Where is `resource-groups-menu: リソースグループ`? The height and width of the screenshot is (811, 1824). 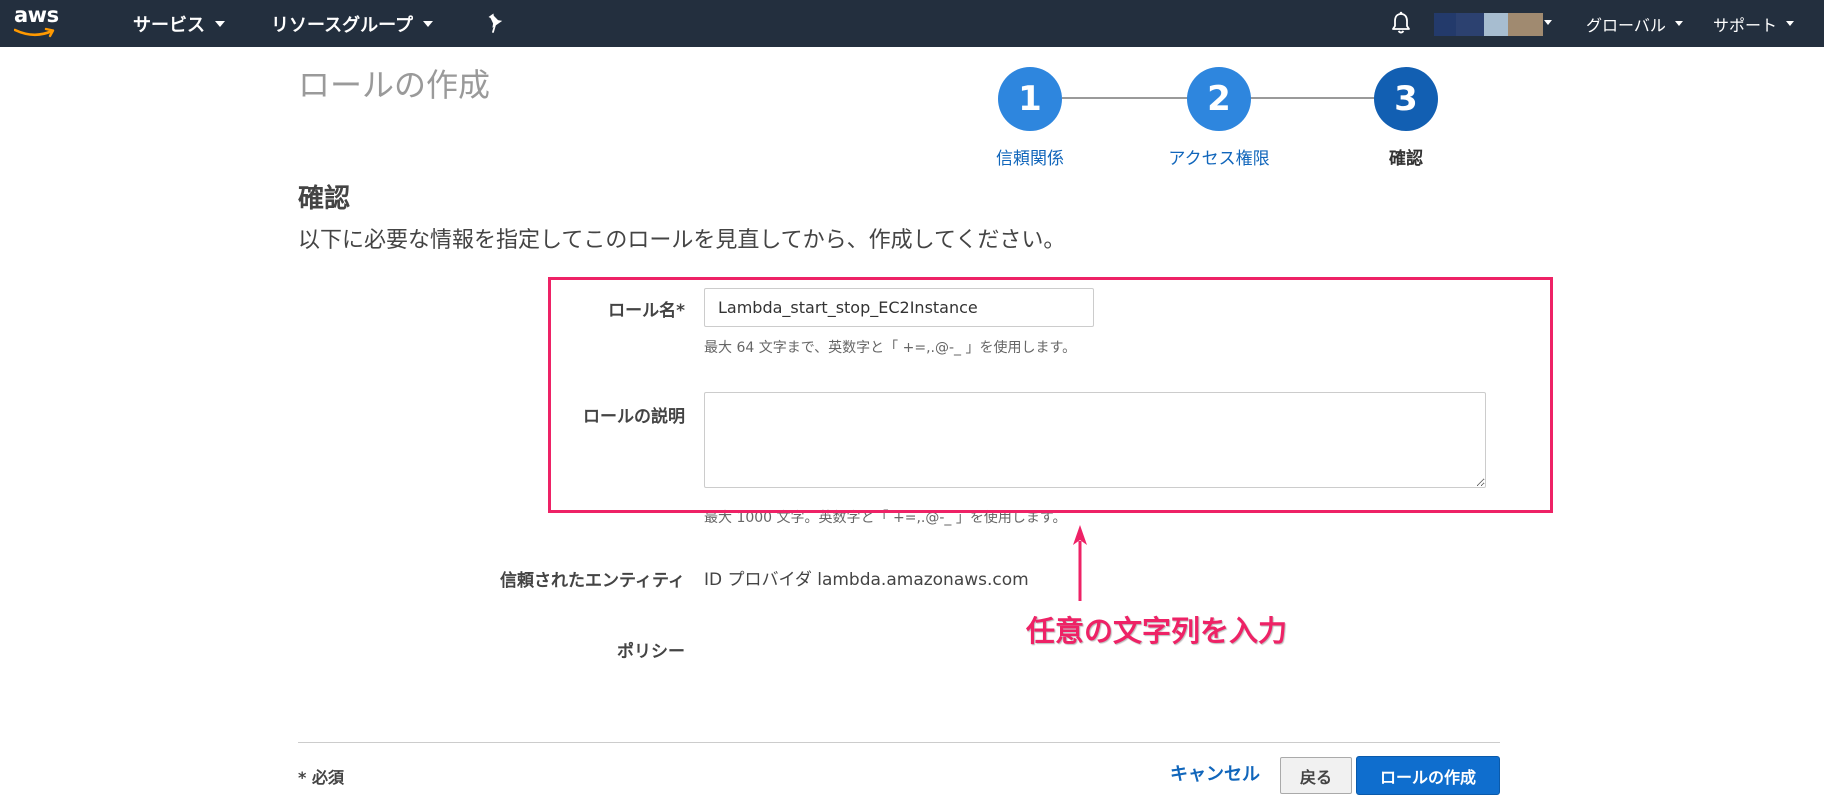
resource-groups-menu: リソースグループ is located at coordinates (352, 23).